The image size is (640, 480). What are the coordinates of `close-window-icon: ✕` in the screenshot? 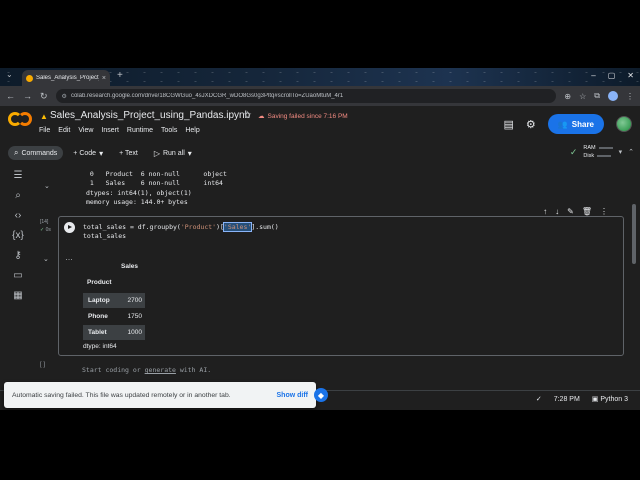 It's located at (630, 75).